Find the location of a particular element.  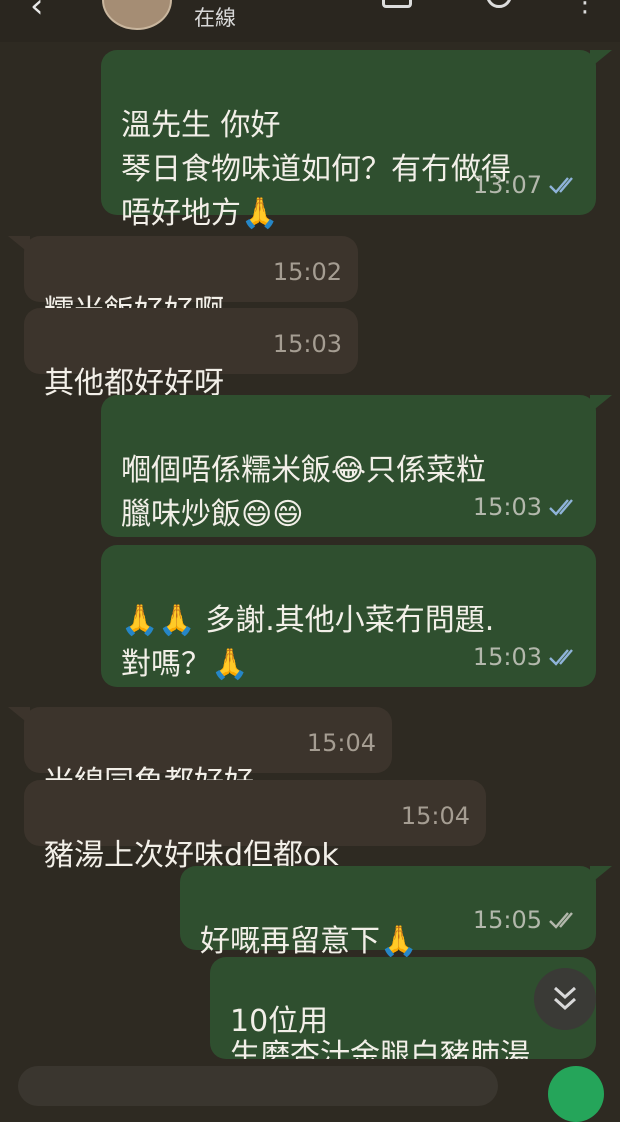

chat-header: ‹ 在線 ⋮ is located at coordinates (310, 21).